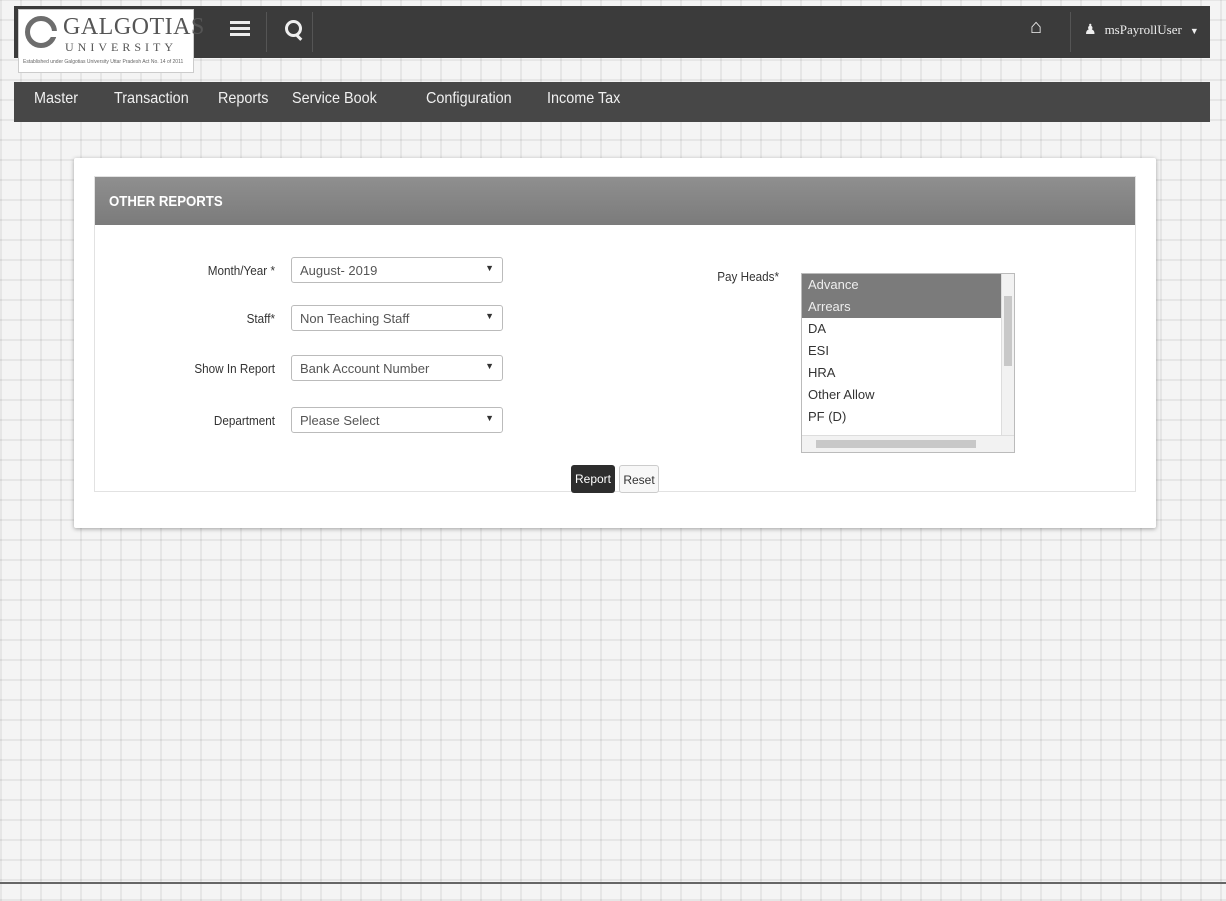 This screenshot has width=1226, height=901. Describe the element at coordinates (41, 32) in the screenshot. I see `logo-g-icon` at that location.